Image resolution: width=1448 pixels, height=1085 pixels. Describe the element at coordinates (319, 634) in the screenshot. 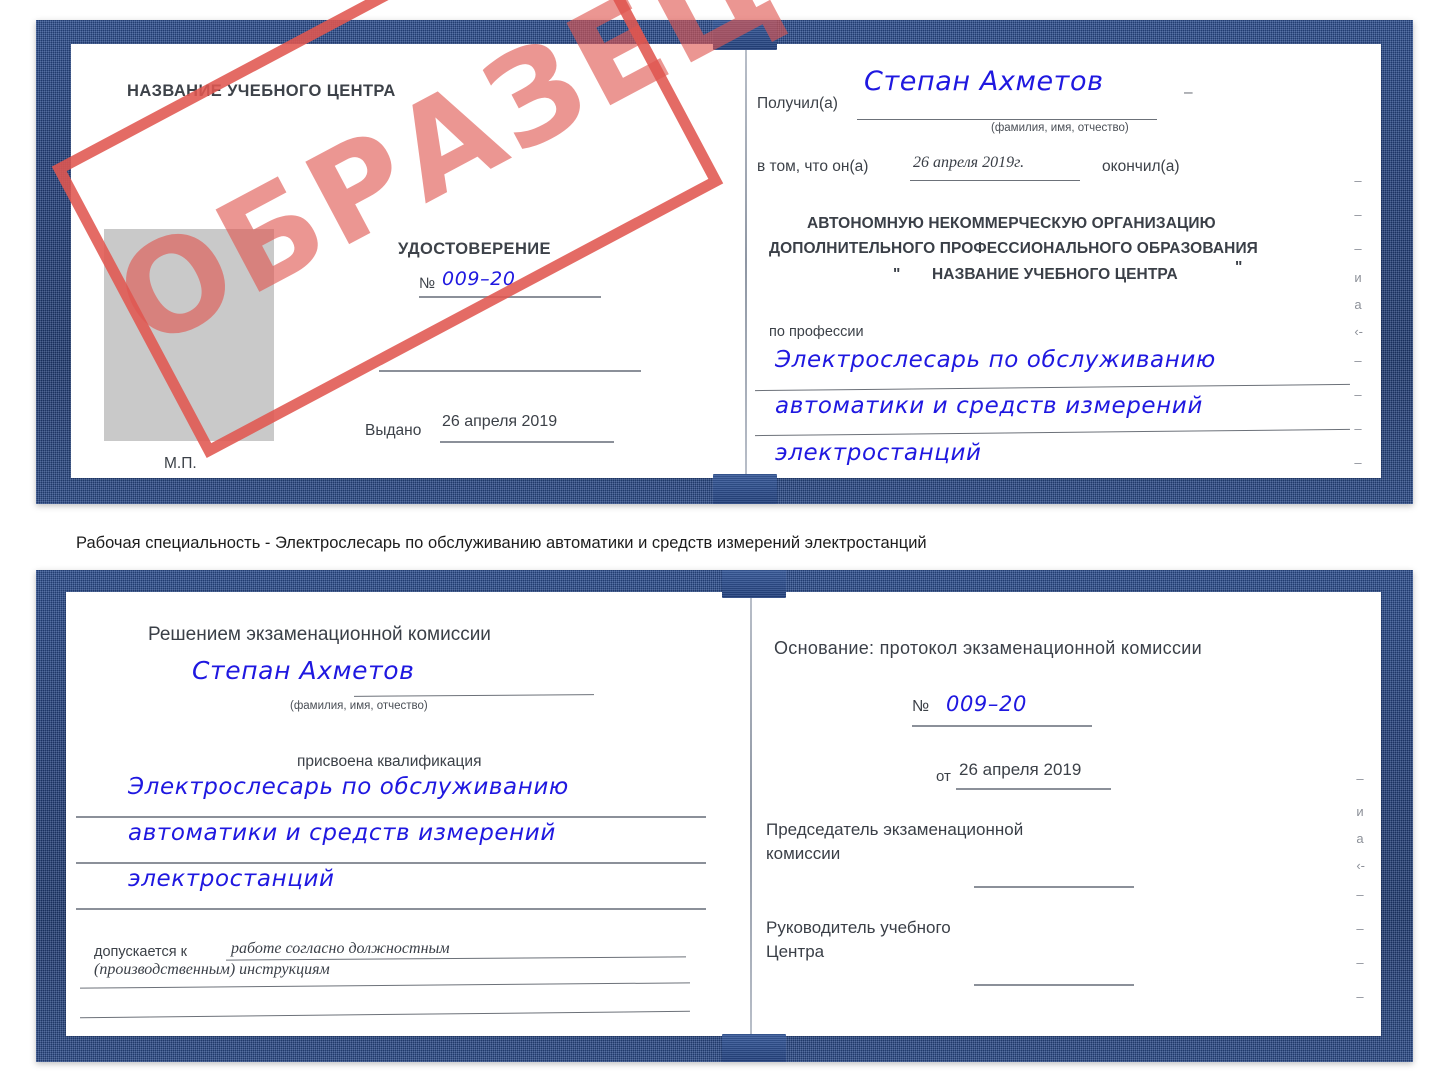

I see `commission-decision: Решением экзаменационной комиссии` at that location.